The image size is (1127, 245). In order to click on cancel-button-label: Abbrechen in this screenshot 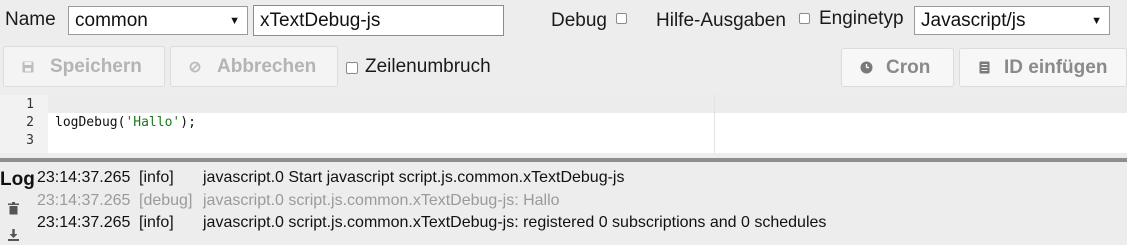, I will do `click(267, 66)`.